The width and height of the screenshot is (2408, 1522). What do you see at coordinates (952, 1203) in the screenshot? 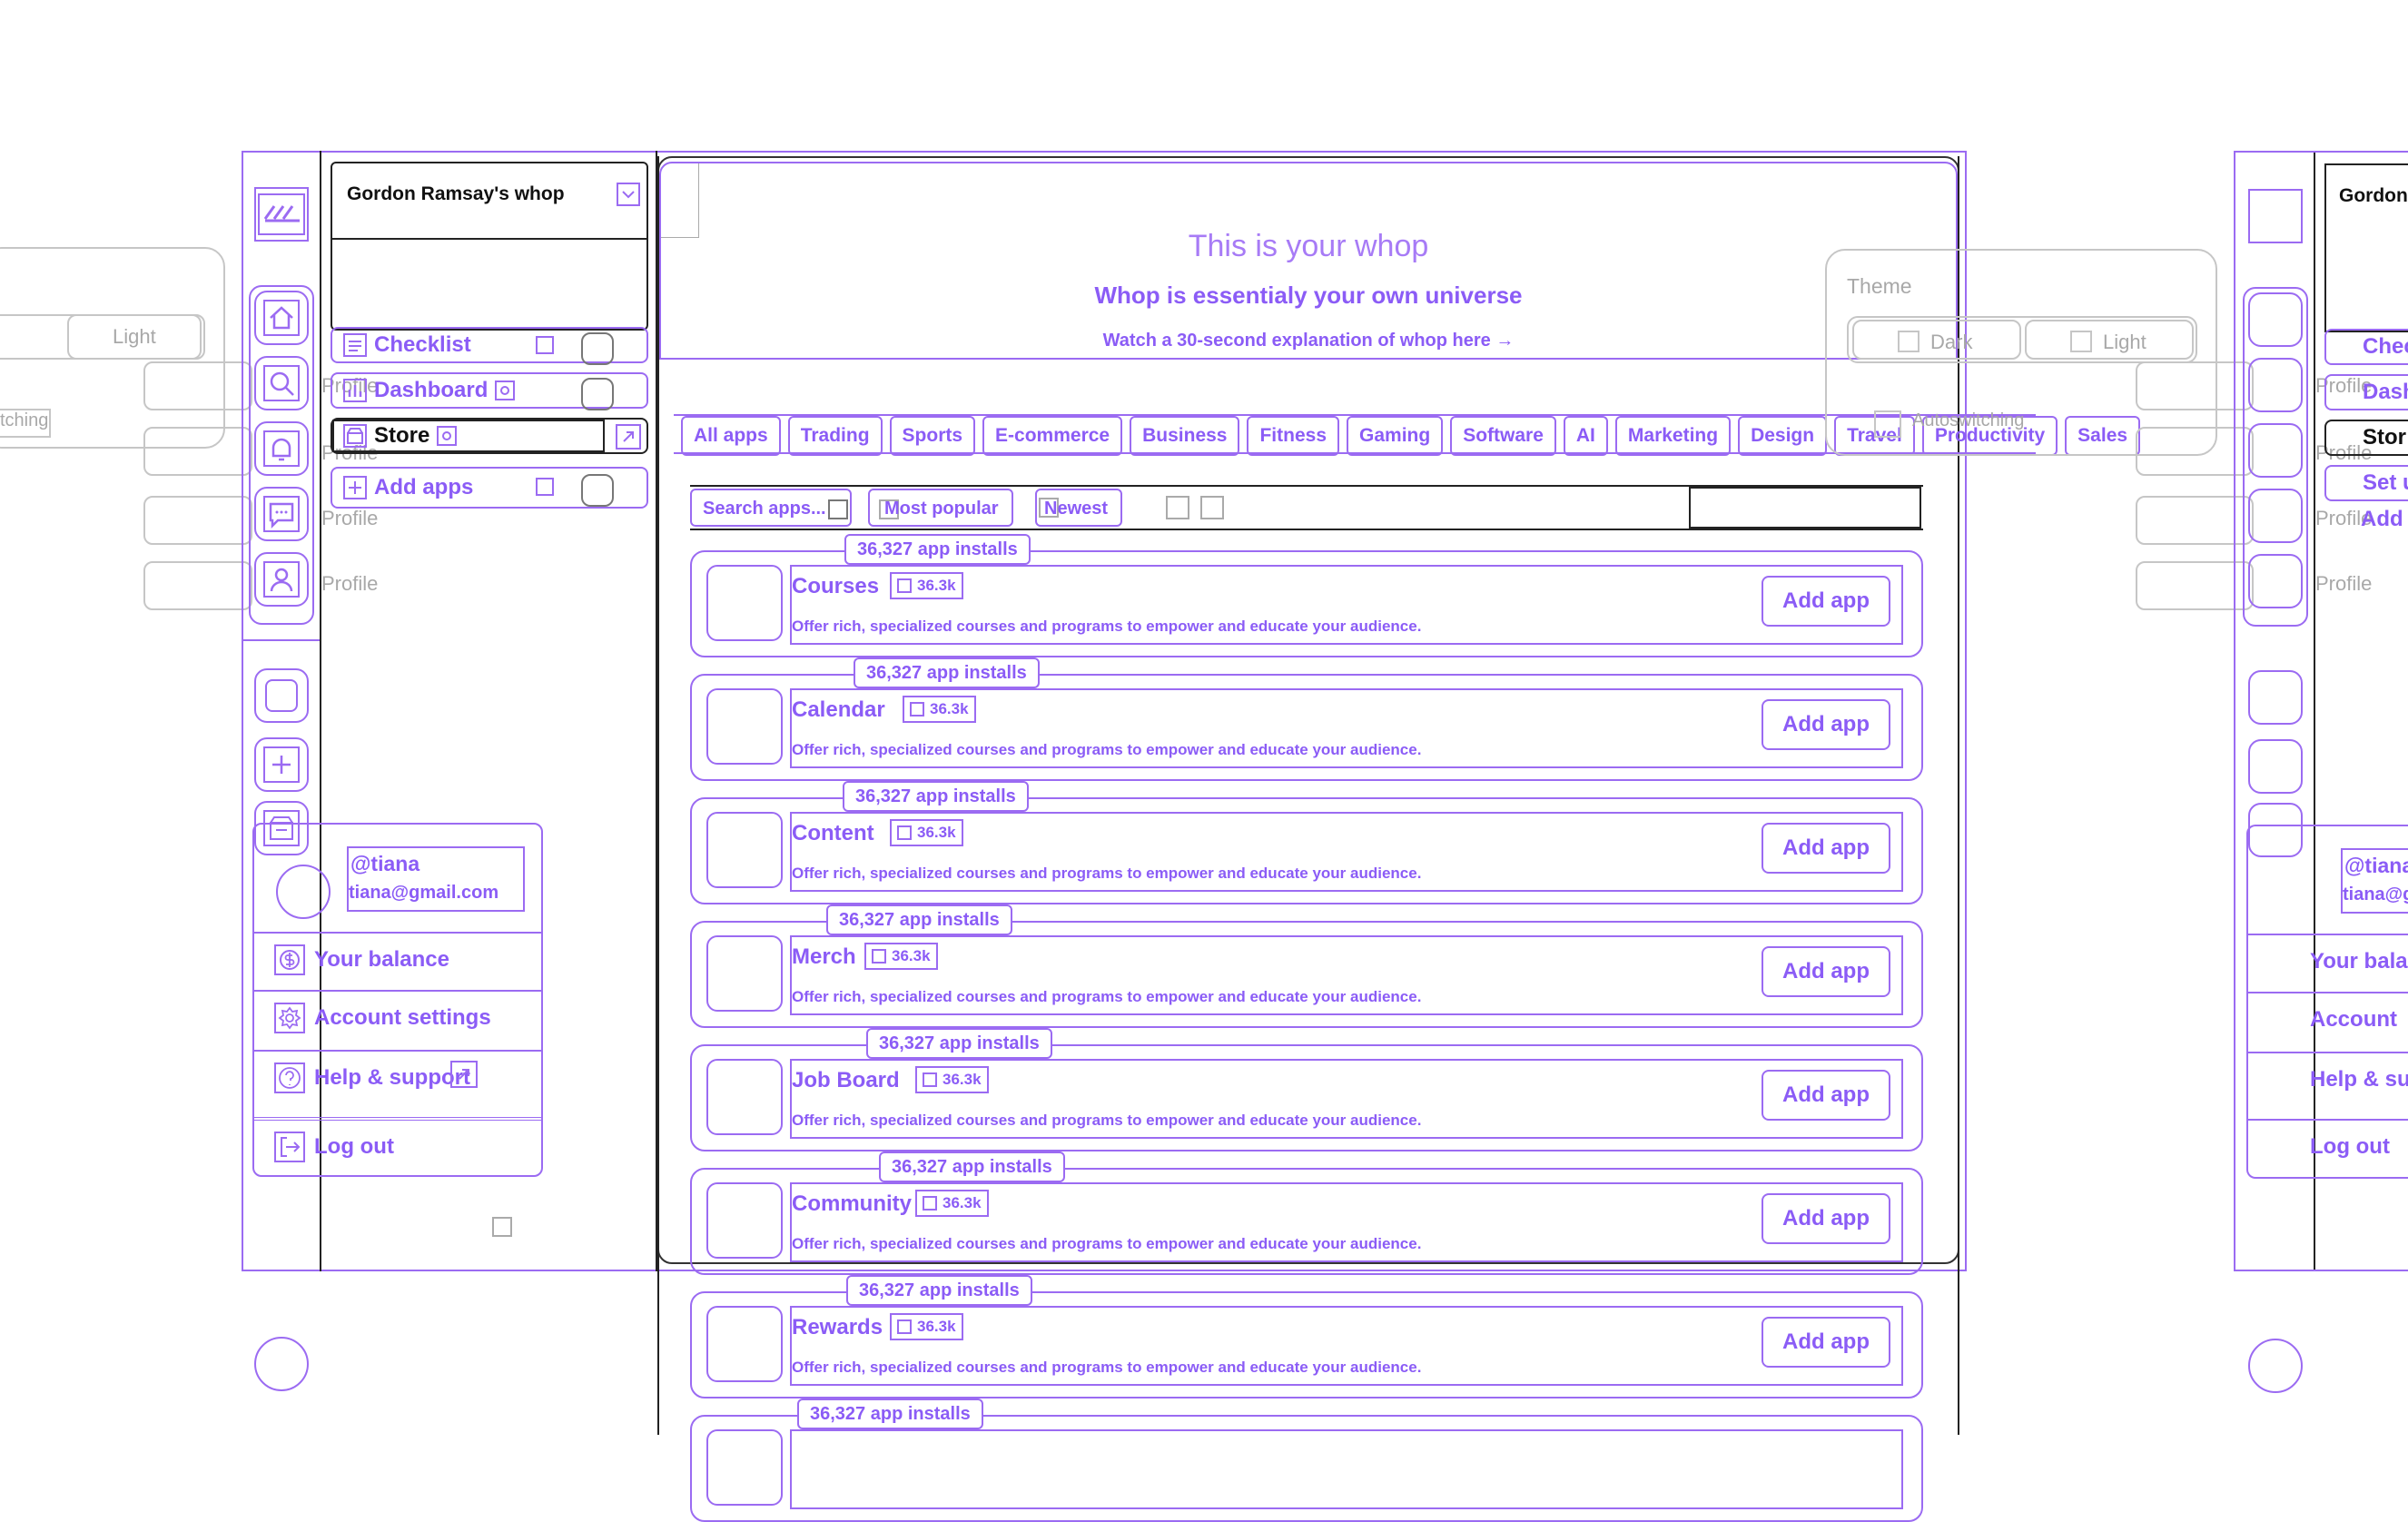
I see `install-count-badge: 36.3k` at bounding box center [952, 1203].